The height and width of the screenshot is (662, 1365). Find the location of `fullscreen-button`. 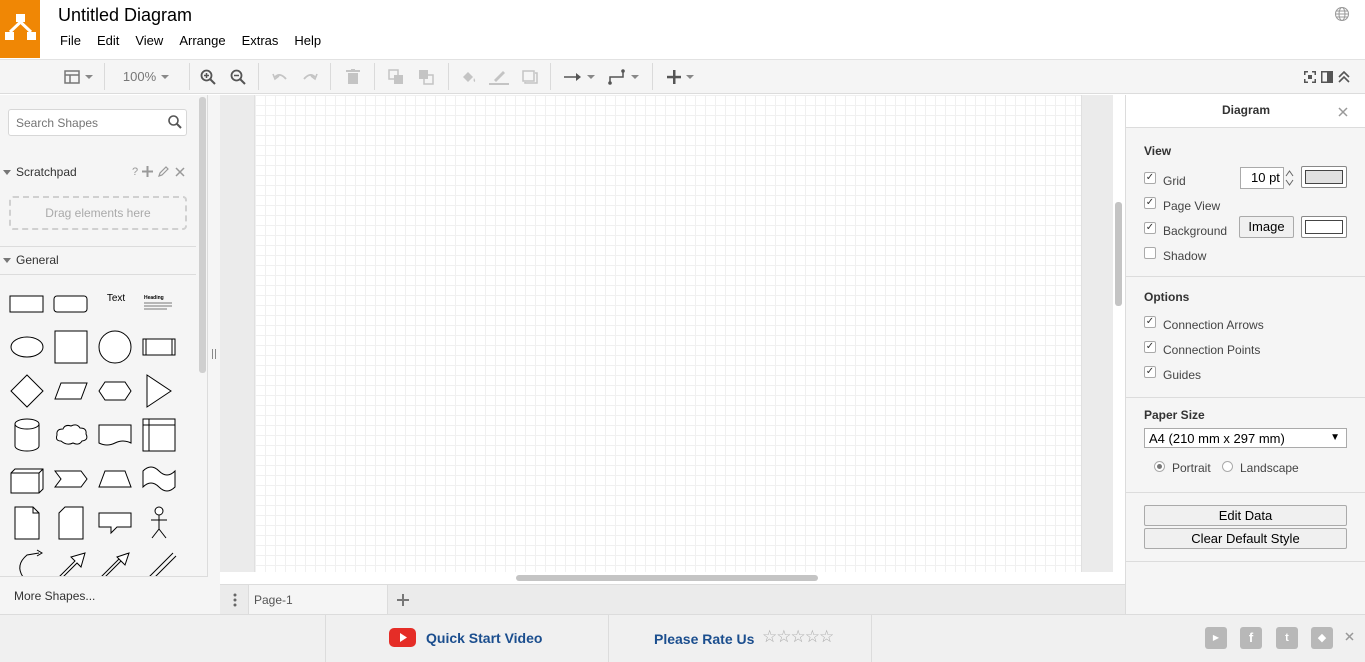

fullscreen-button is located at coordinates (1310, 76).